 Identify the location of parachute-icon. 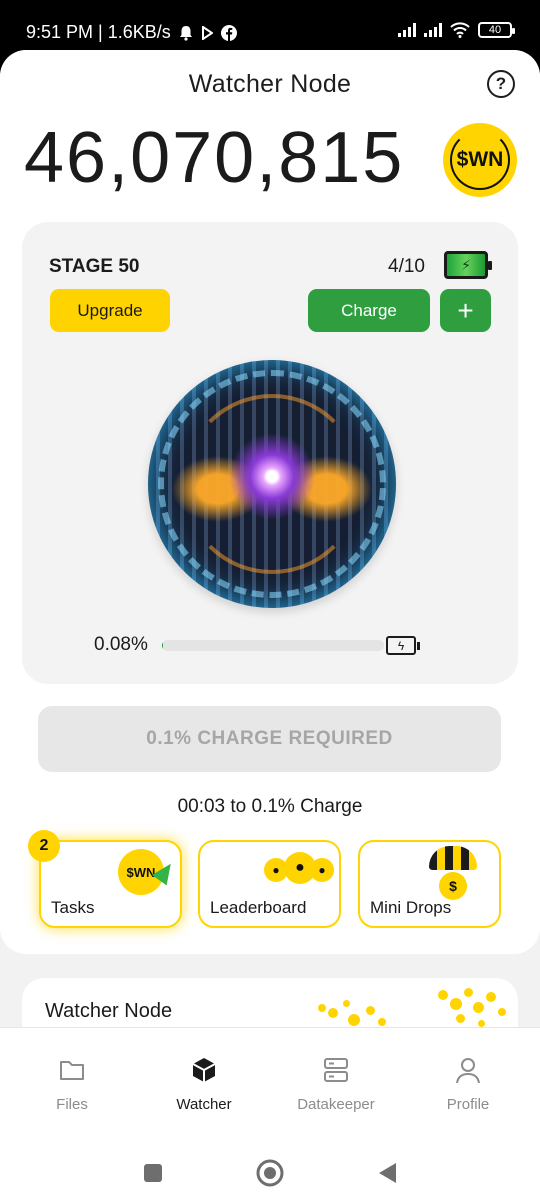
(453, 858).